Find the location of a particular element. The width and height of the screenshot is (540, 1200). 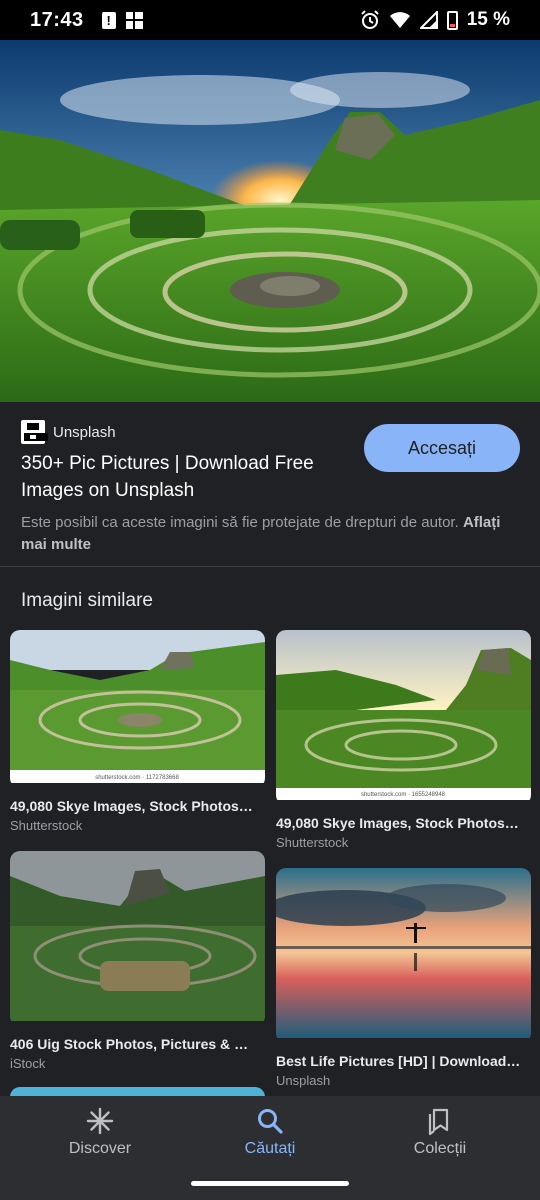

similar-image-thumb: shutterstock.com · 1172783668 is located at coordinates (137, 709).